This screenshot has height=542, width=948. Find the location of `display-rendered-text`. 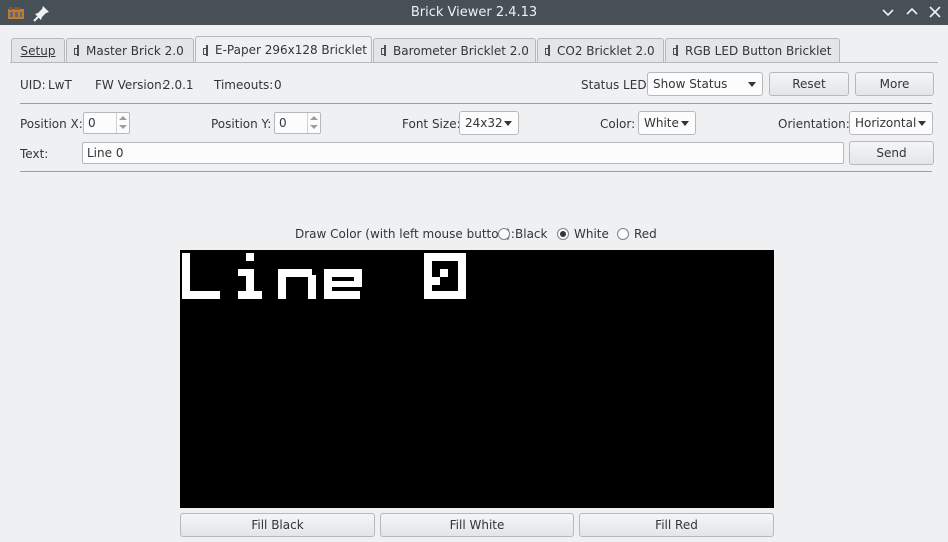

display-rendered-text is located at coordinates (324, 276).